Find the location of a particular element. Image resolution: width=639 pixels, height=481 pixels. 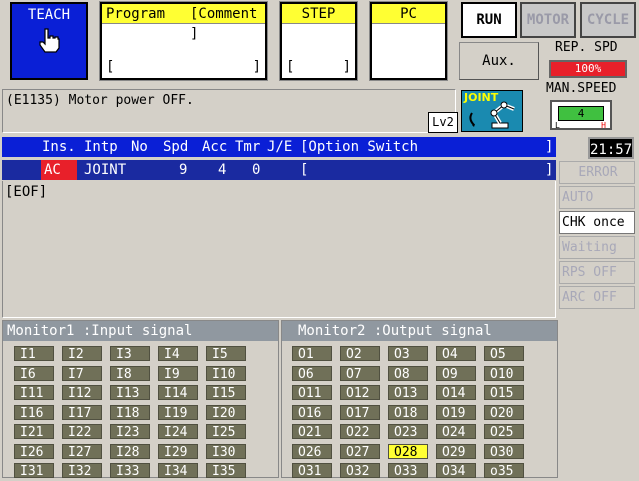

teach-button: TEACH is located at coordinates (49, 41).